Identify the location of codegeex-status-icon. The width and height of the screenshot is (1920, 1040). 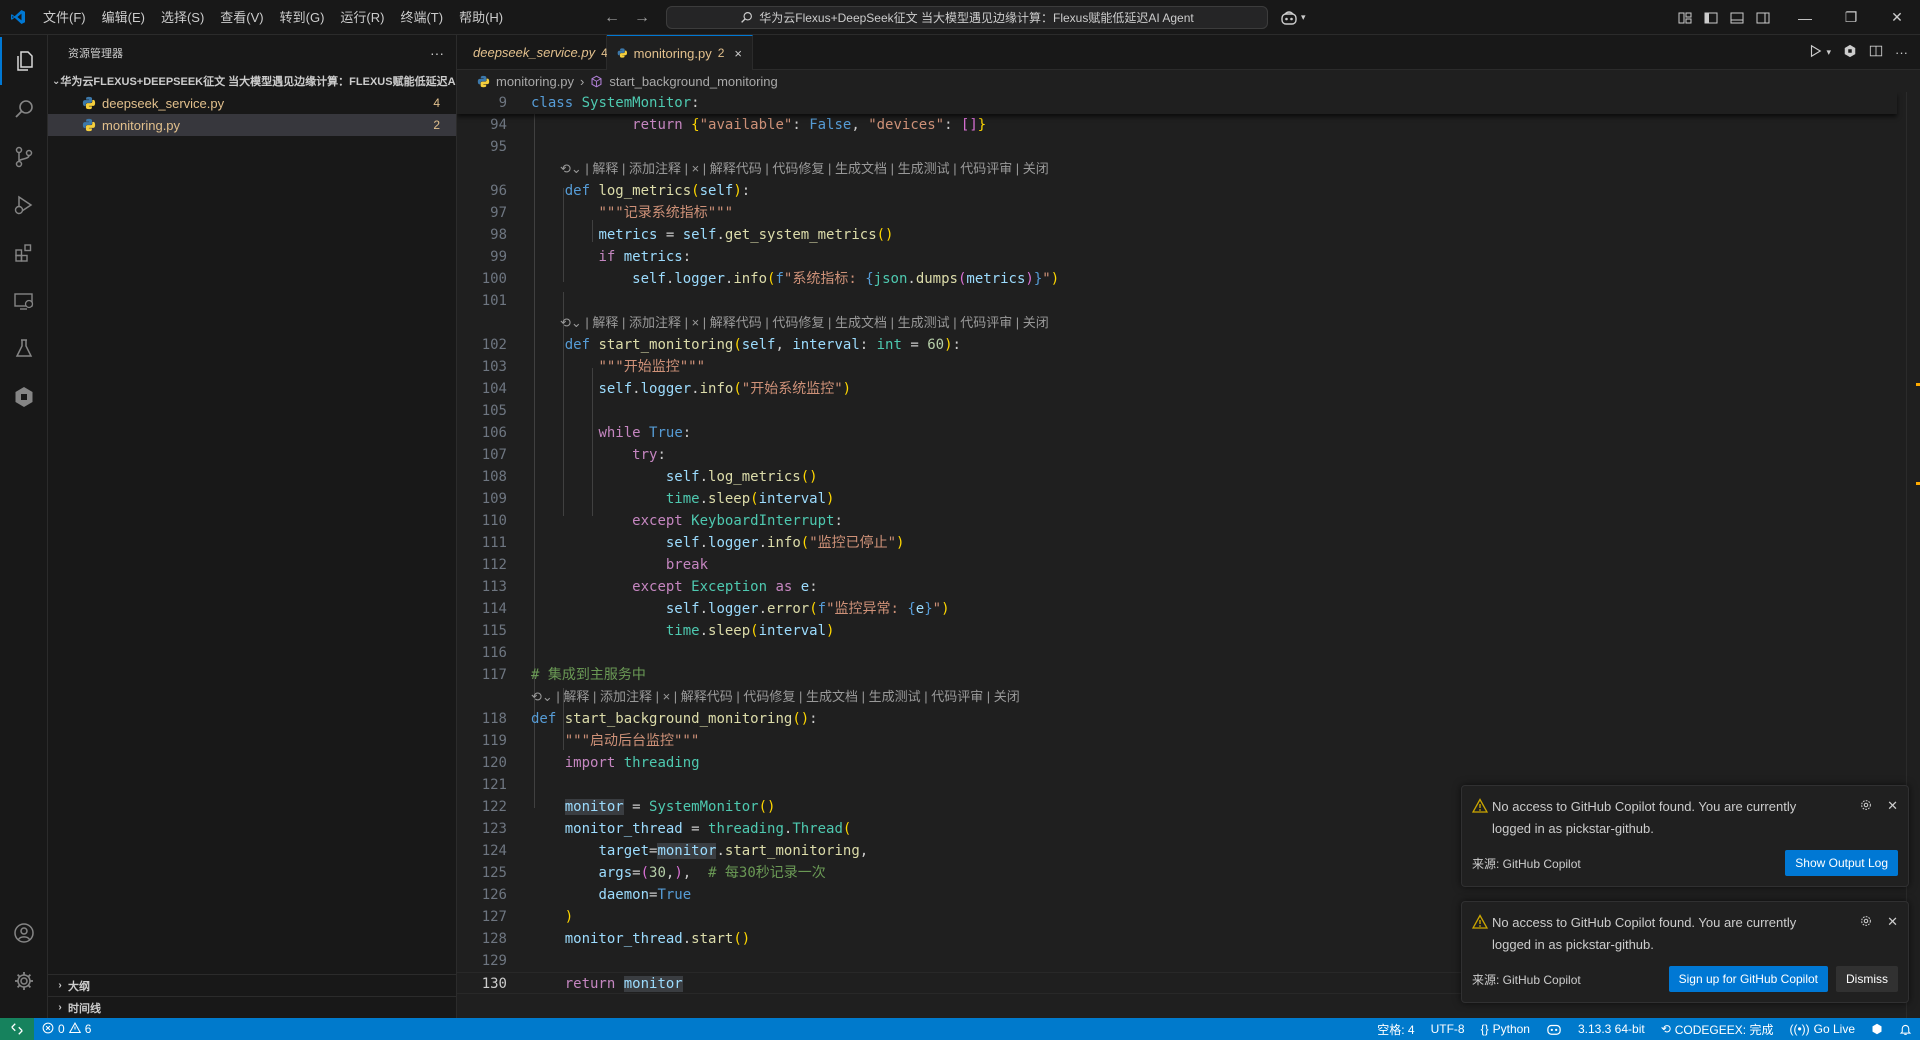
(1877, 1029).